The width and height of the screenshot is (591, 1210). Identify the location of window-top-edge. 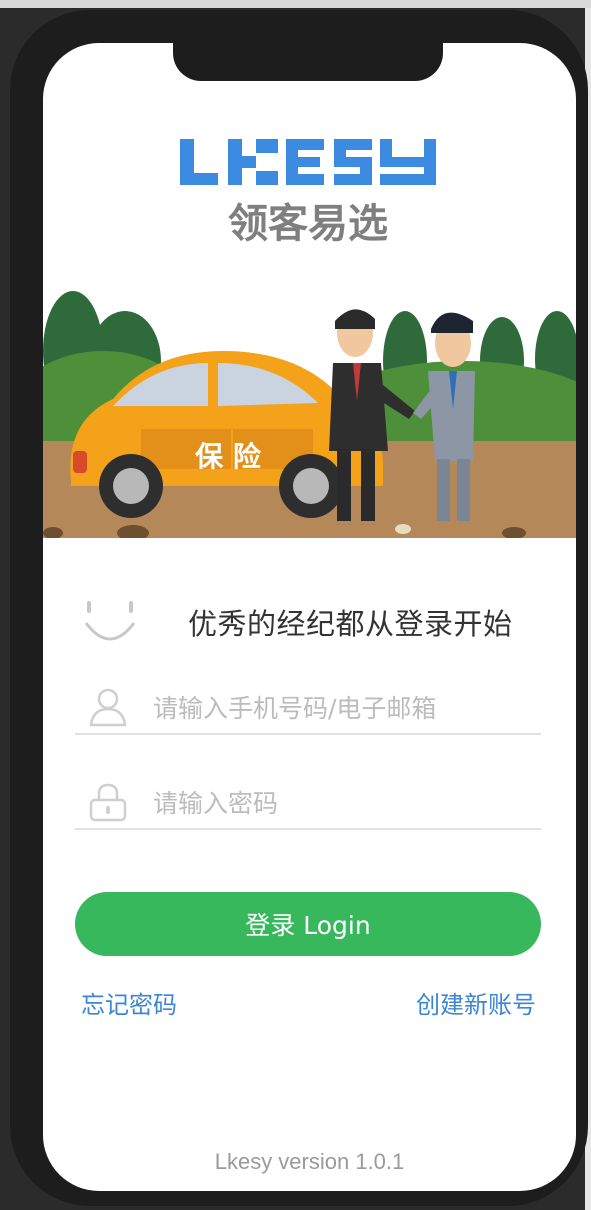
(295, 4).